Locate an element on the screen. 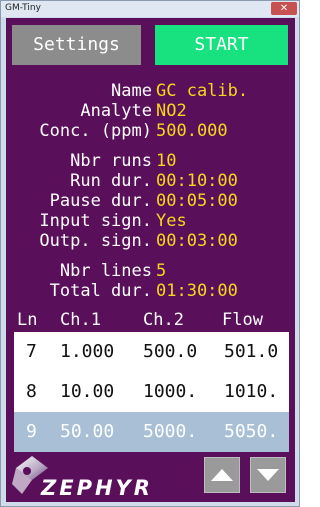 The height and width of the screenshot is (507, 320). table-header: Ln Ch.1 Ch.2 Flow is located at coordinates (150, 321).